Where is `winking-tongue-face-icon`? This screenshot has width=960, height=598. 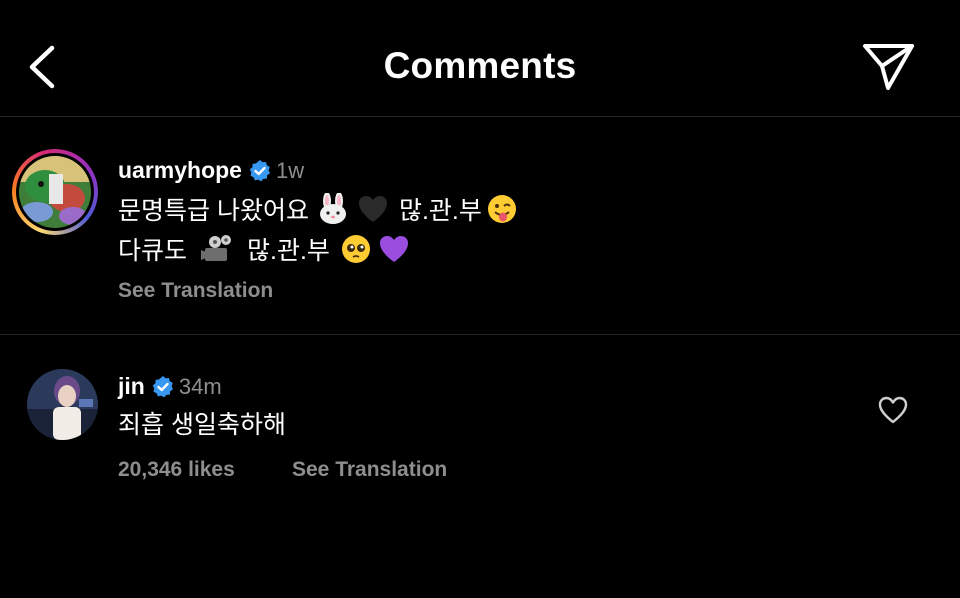 winking-tongue-face-icon is located at coordinates (501, 209).